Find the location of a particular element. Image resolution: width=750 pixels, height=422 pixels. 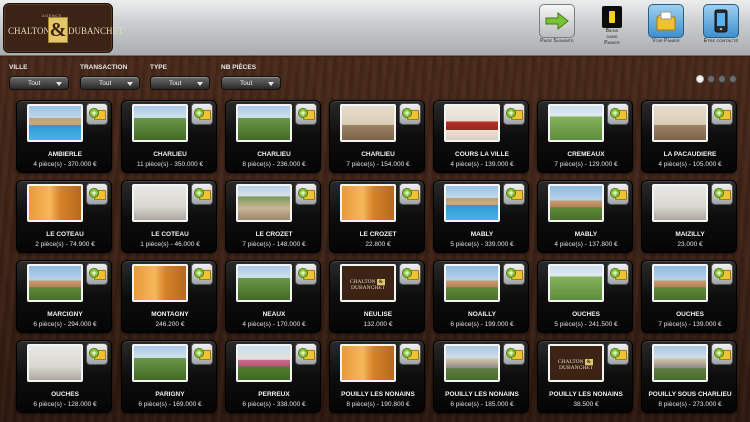

listing-card: + MONTAGNY 246.200 € is located at coordinates (169, 296).